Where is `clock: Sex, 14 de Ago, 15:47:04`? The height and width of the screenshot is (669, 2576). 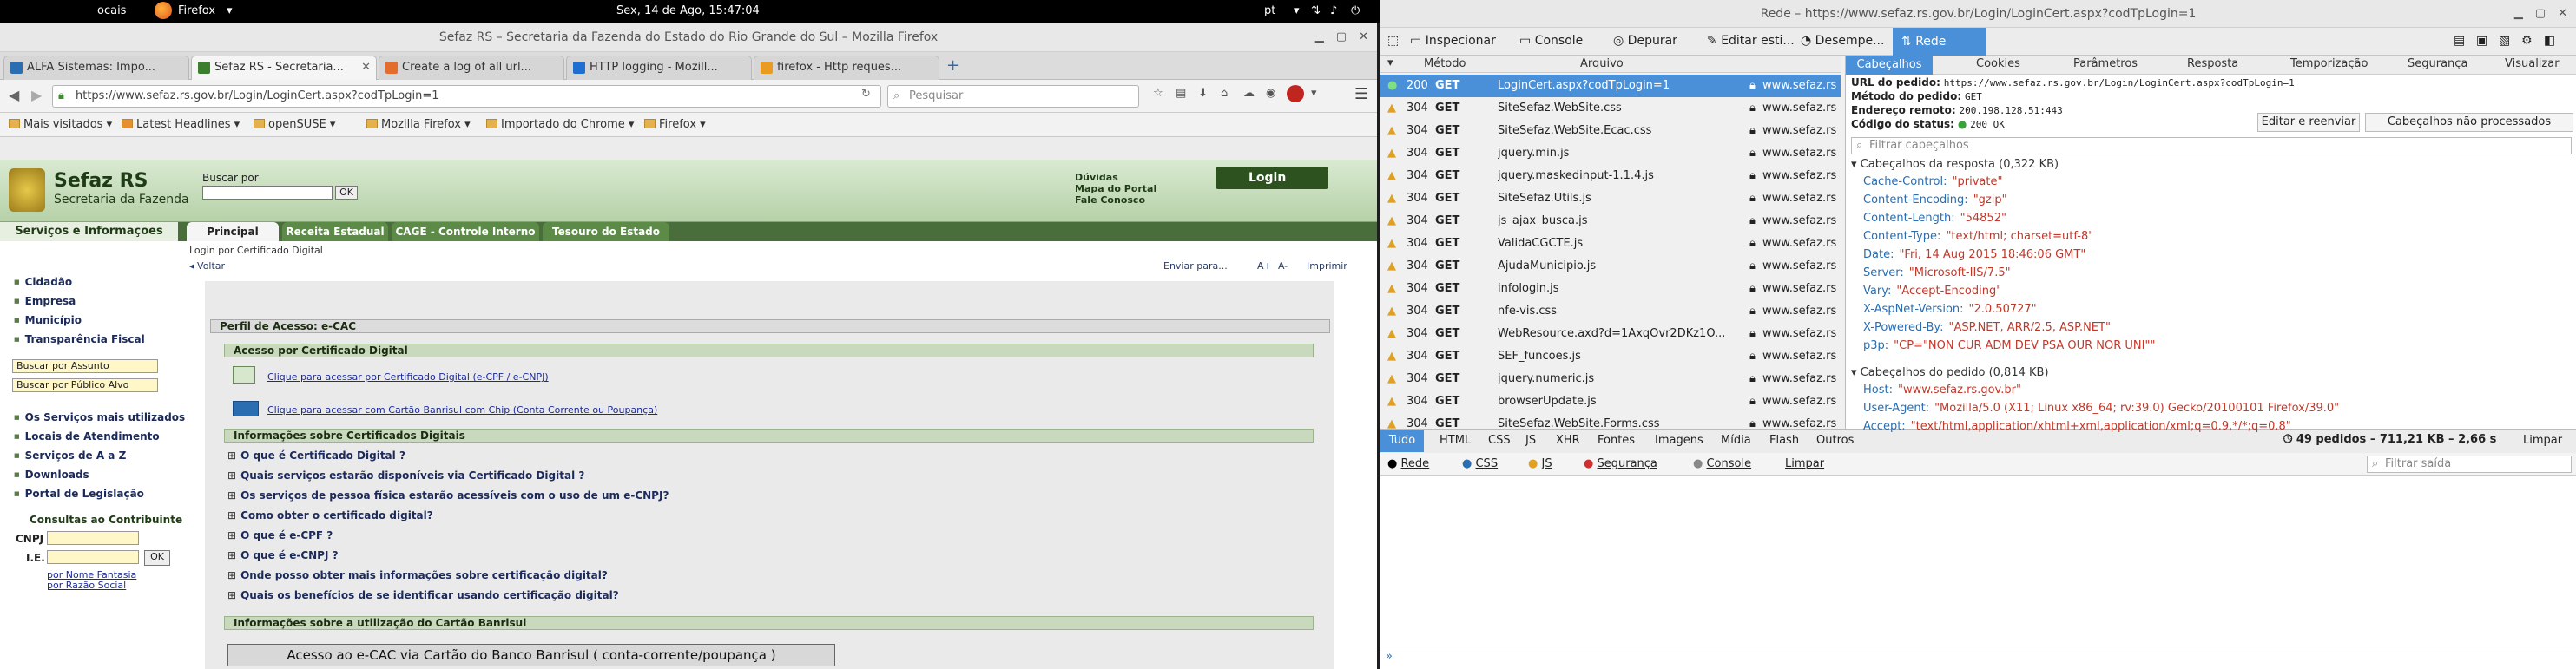 clock: Sex, 14 de Ago, 15:47:04 is located at coordinates (688, 10).